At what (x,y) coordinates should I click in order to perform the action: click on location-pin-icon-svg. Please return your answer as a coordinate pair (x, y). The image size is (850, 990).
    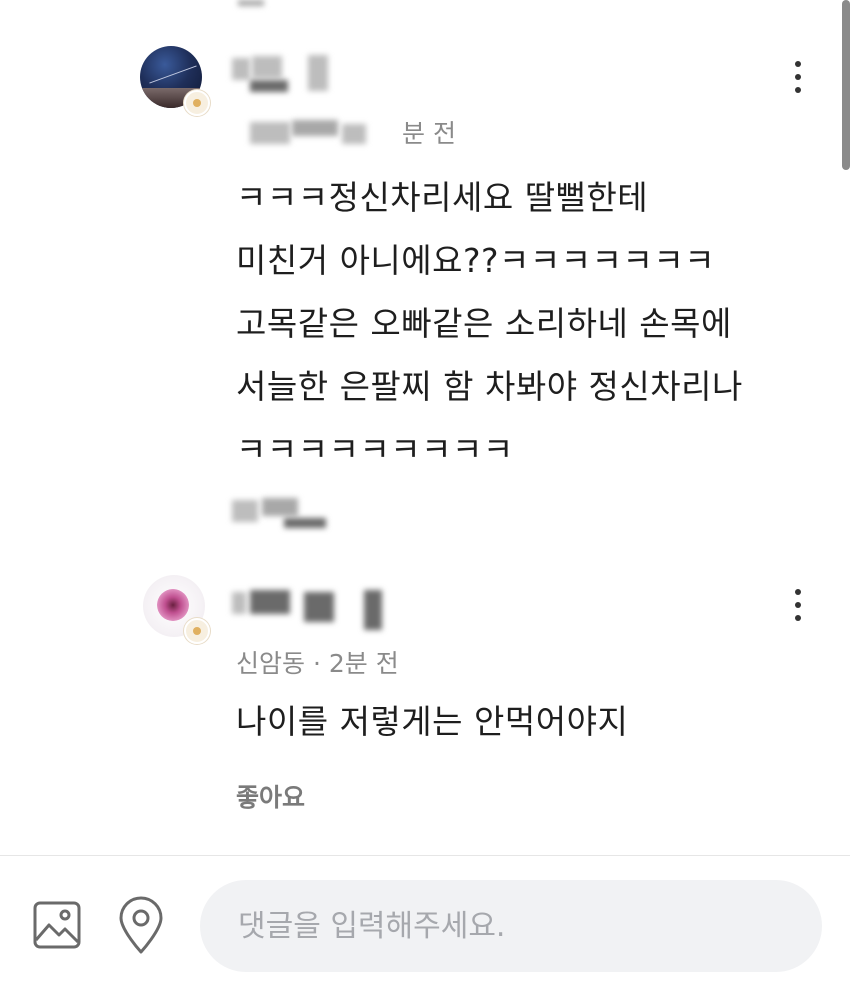
    Looking at the image, I should click on (141, 925).